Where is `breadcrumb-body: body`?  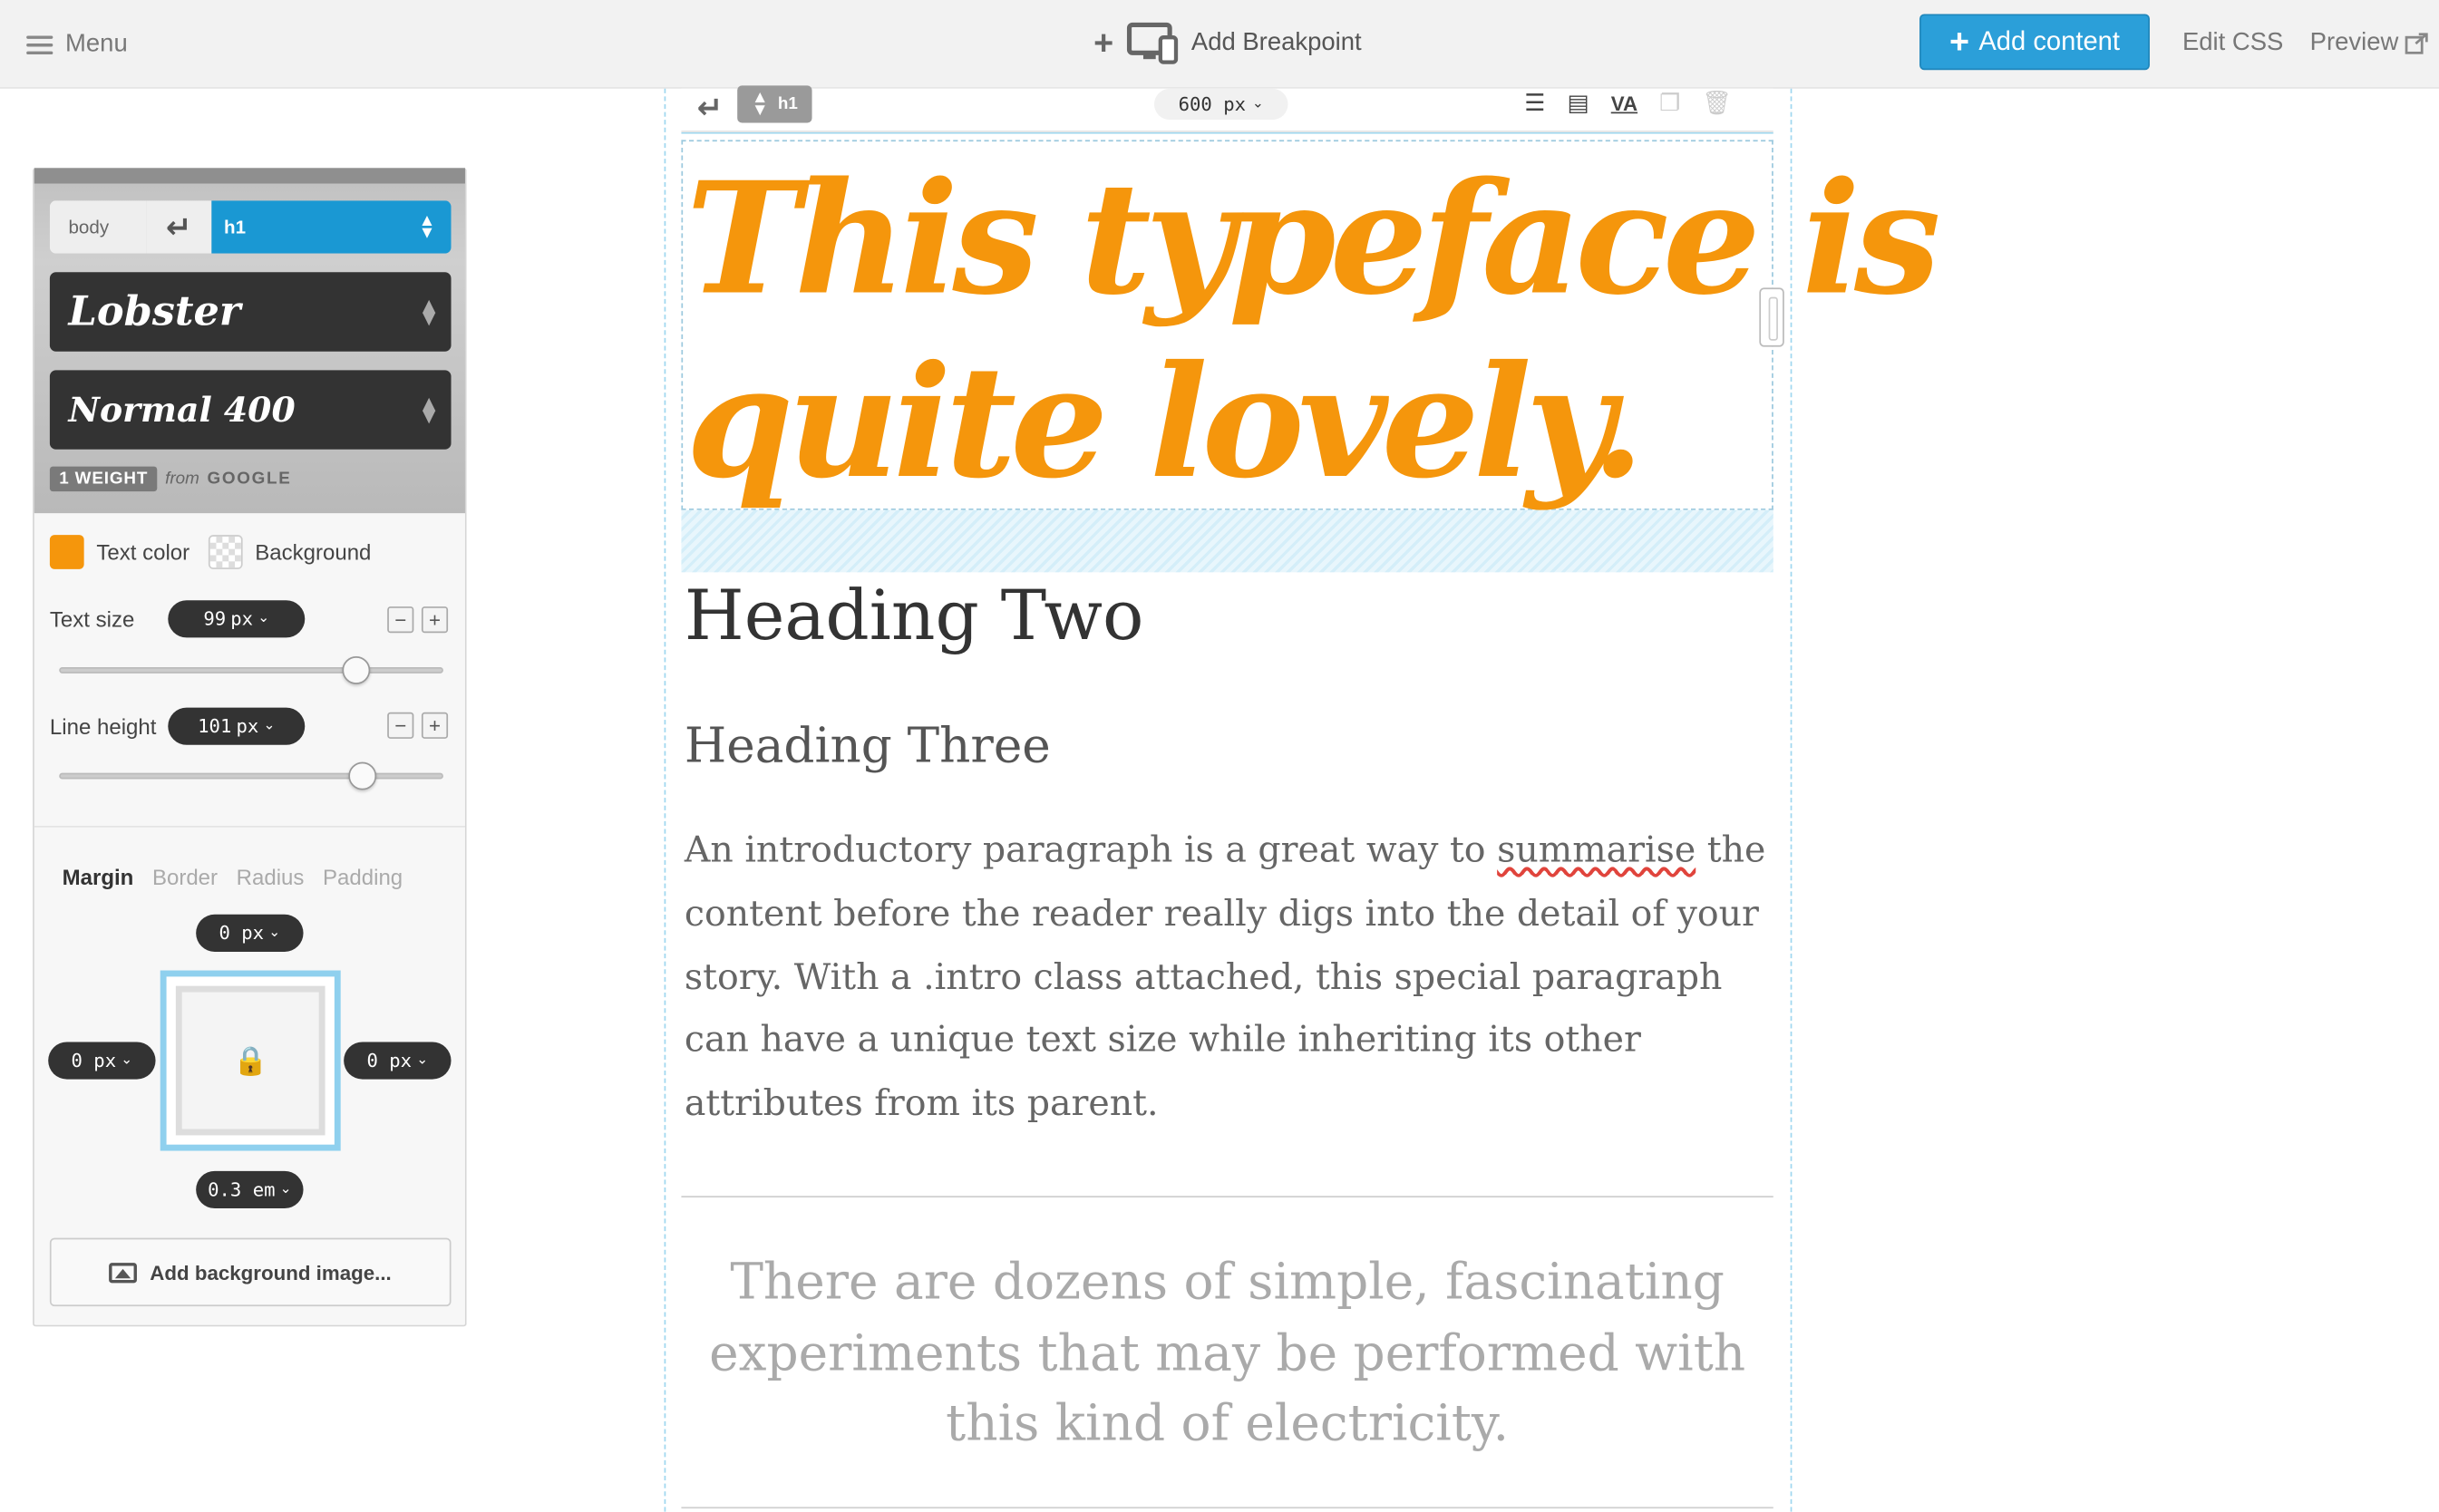
breadcrumb-body: body is located at coordinates (98, 227).